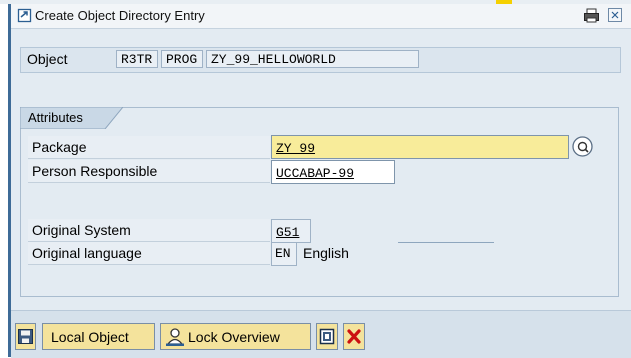 The width and height of the screenshot is (631, 358). I want to click on person-responsible-label: Person Responsible, so click(149, 171).